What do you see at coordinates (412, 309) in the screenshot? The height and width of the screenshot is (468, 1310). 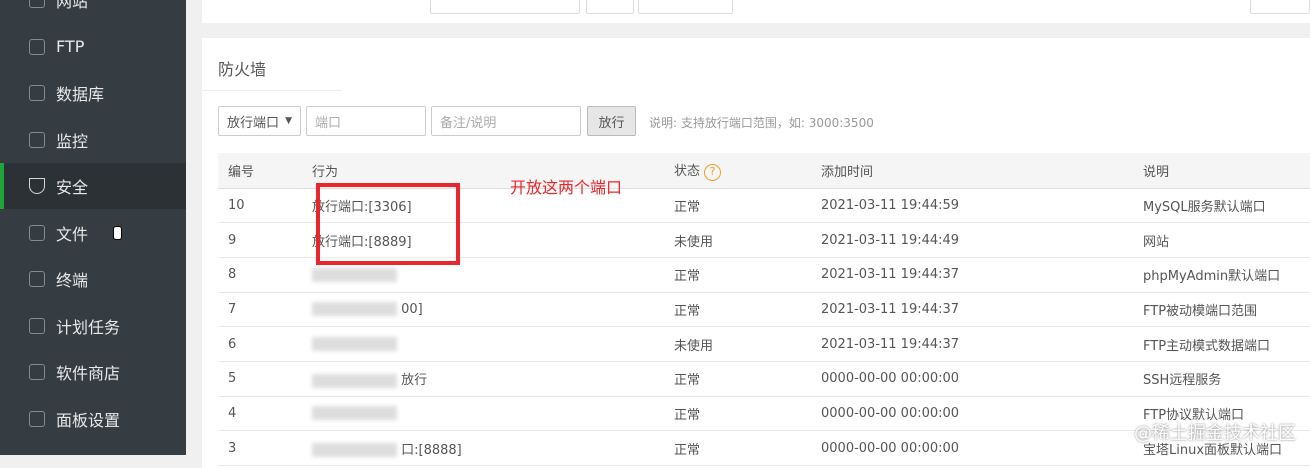 I see `action-text: 00]` at bounding box center [412, 309].